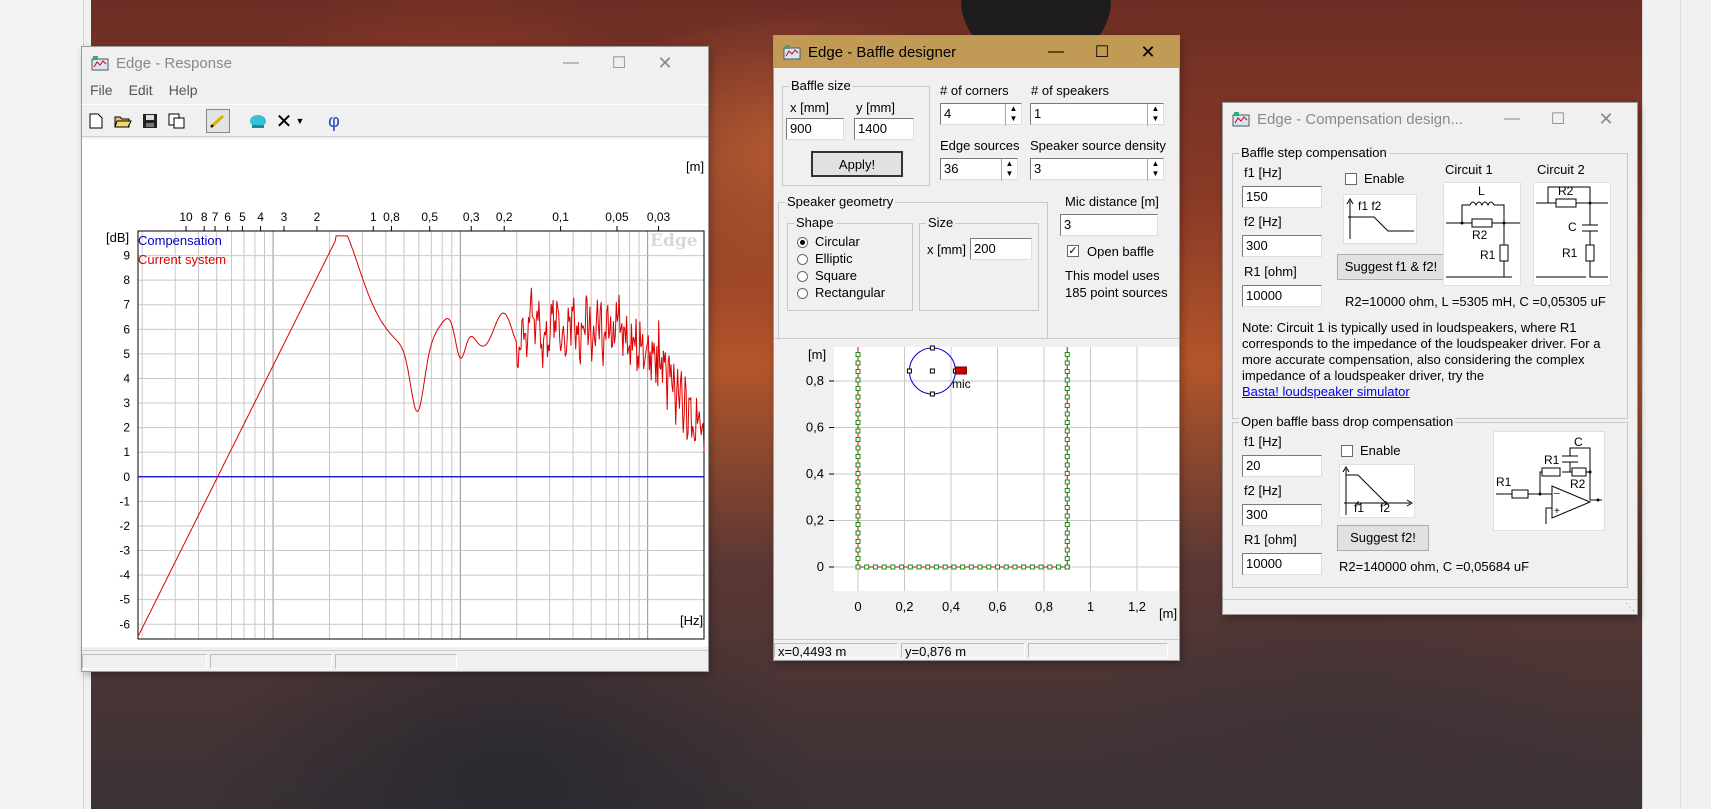 This screenshot has width=1711, height=809. Describe the element at coordinates (150, 121) in the screenshot. I see `save-disk-icon` at that location.